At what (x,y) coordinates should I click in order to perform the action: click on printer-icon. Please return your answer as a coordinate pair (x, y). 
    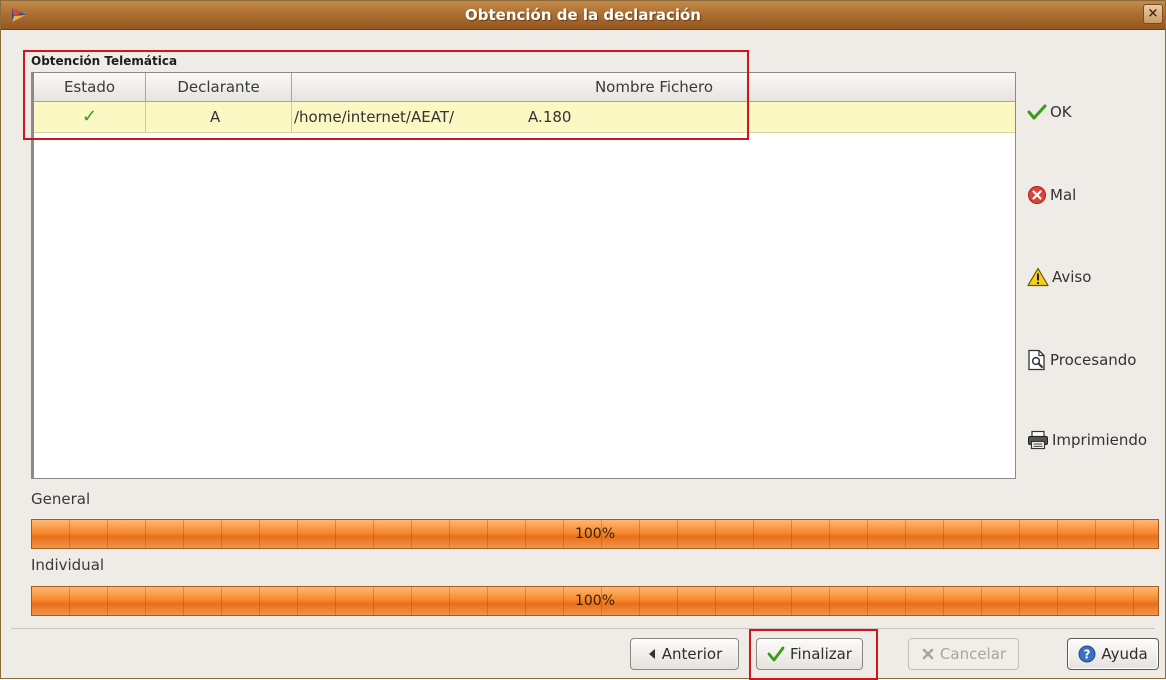
    Looking at the image, I should click on (1038, 440).